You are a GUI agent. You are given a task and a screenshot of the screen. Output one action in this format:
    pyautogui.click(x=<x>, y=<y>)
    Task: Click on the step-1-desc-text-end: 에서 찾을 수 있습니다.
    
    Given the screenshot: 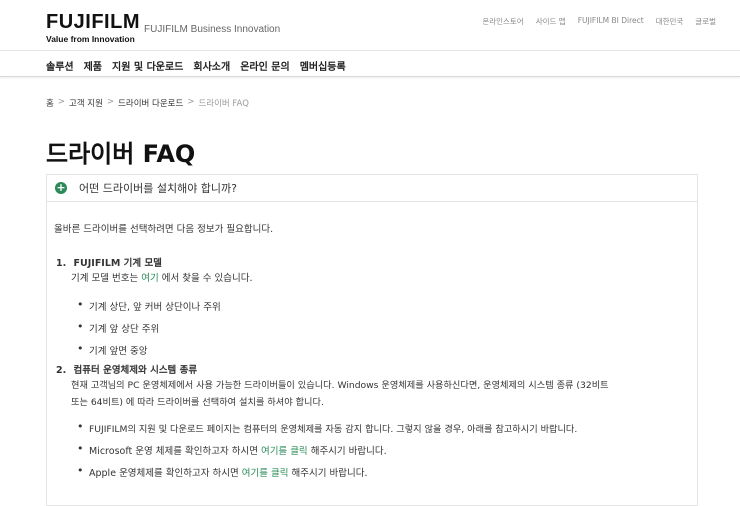 What is the action you would take?
    pyautogui.click(x=205, y=278)
    